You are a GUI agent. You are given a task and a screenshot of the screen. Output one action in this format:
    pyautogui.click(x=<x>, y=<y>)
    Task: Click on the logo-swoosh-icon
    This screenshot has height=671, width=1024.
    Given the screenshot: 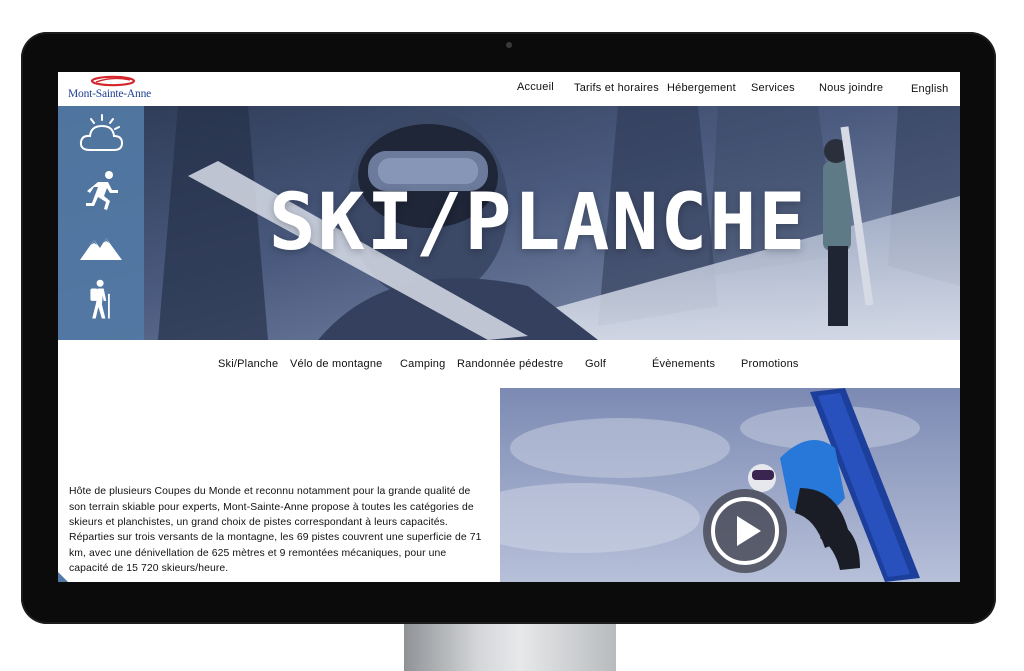 What is the action you would take?
    pyautogui.click(x=113, y=81)
    